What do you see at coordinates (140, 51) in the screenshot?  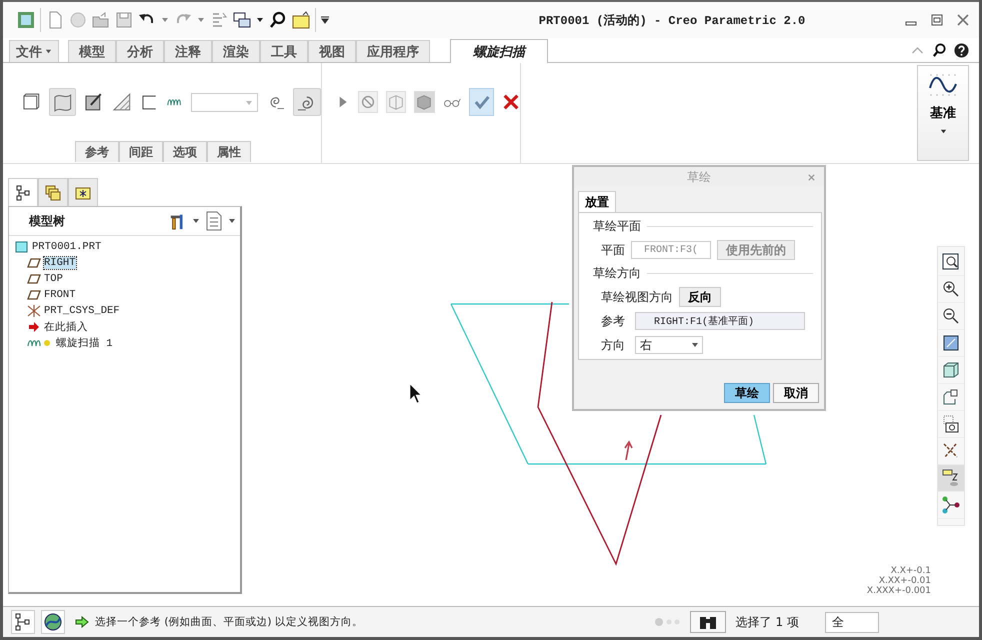 I see `ribbon-tab: 分析` at bounding box center [140, 51].